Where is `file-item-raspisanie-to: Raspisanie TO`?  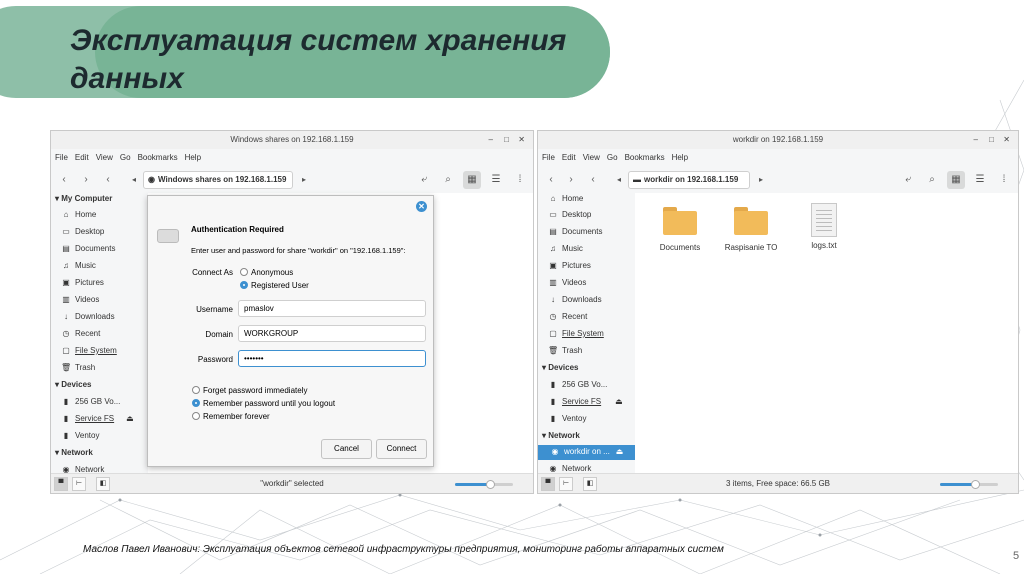 file-item-raspisanie-to: Raspisanie TO is located at coordinates (751, 229).